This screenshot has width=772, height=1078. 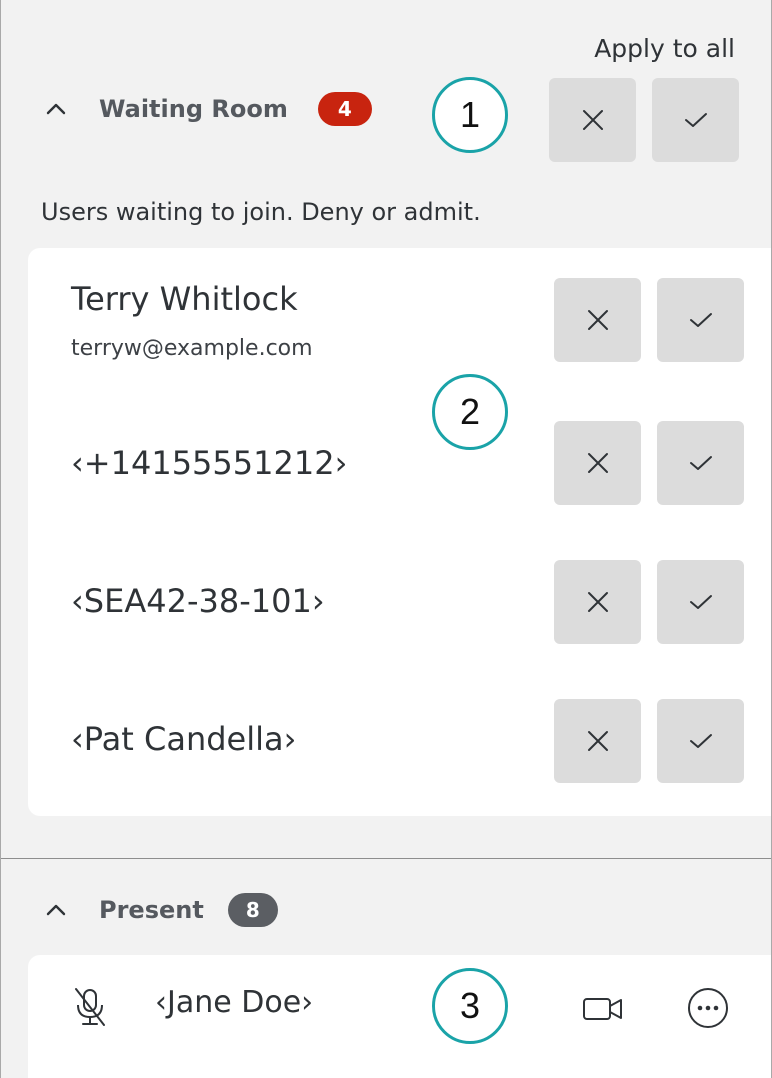 What do you see at coordinates (386, 858) in the screenshot?
I see `section-divider` at bounding box center [386, 858].